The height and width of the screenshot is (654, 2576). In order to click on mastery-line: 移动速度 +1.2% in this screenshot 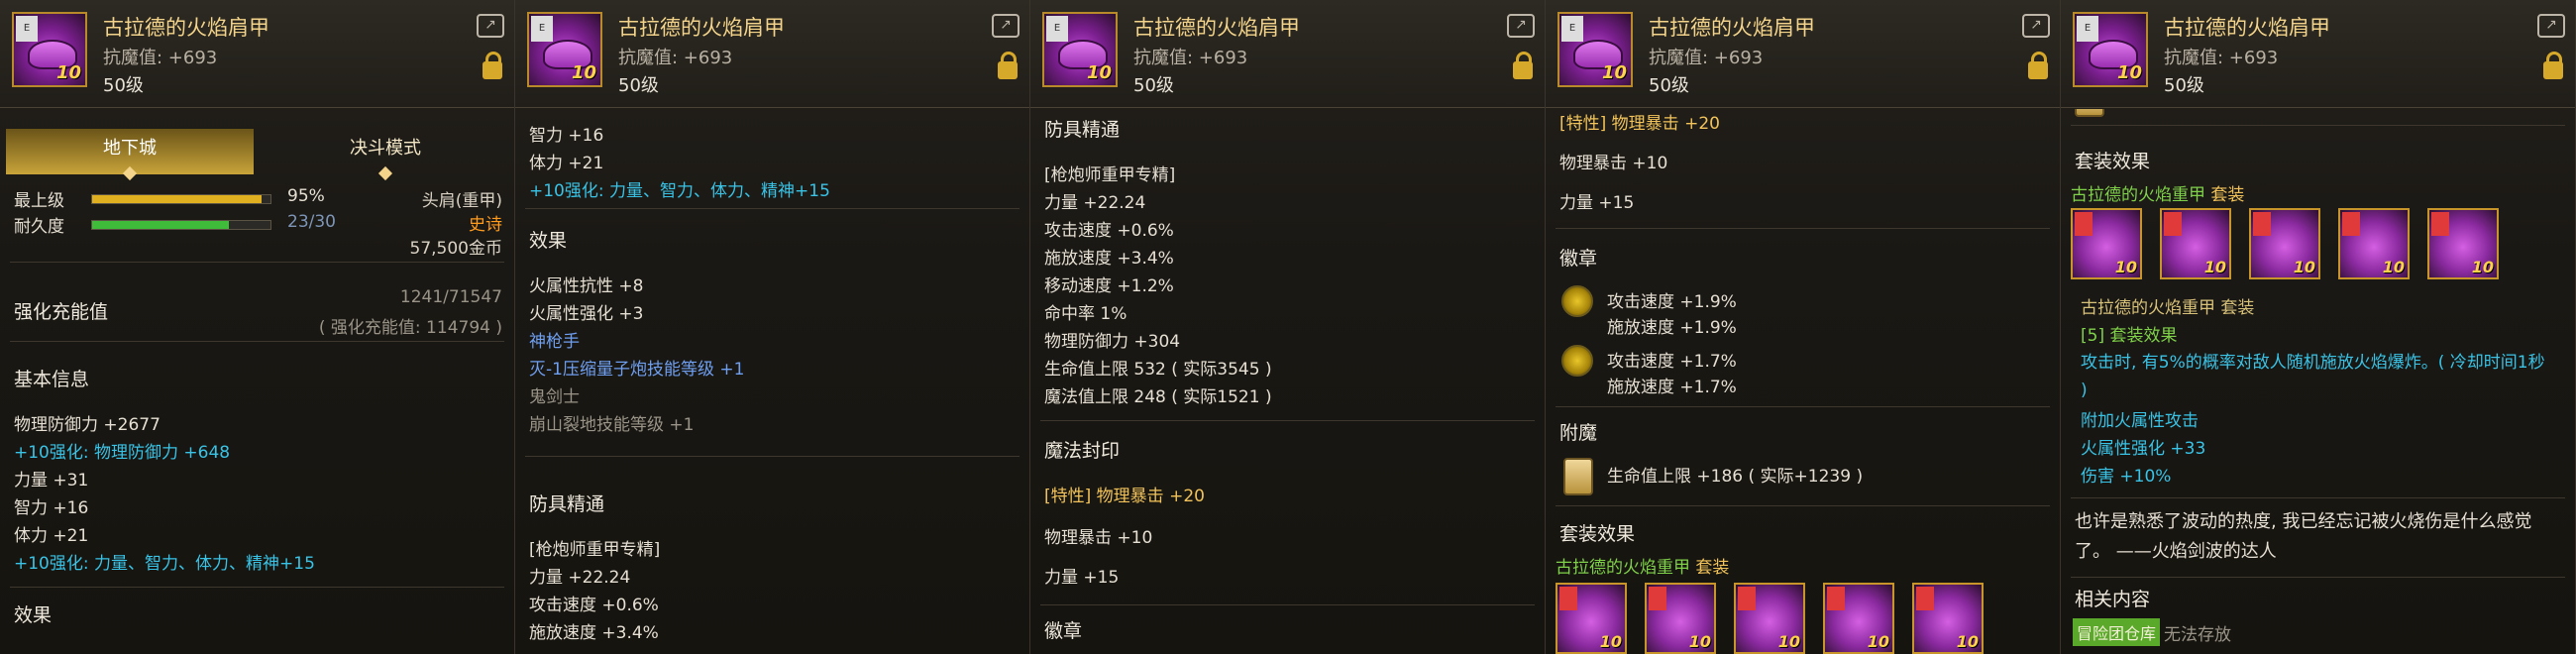, I will do `click(1109, 286)`.